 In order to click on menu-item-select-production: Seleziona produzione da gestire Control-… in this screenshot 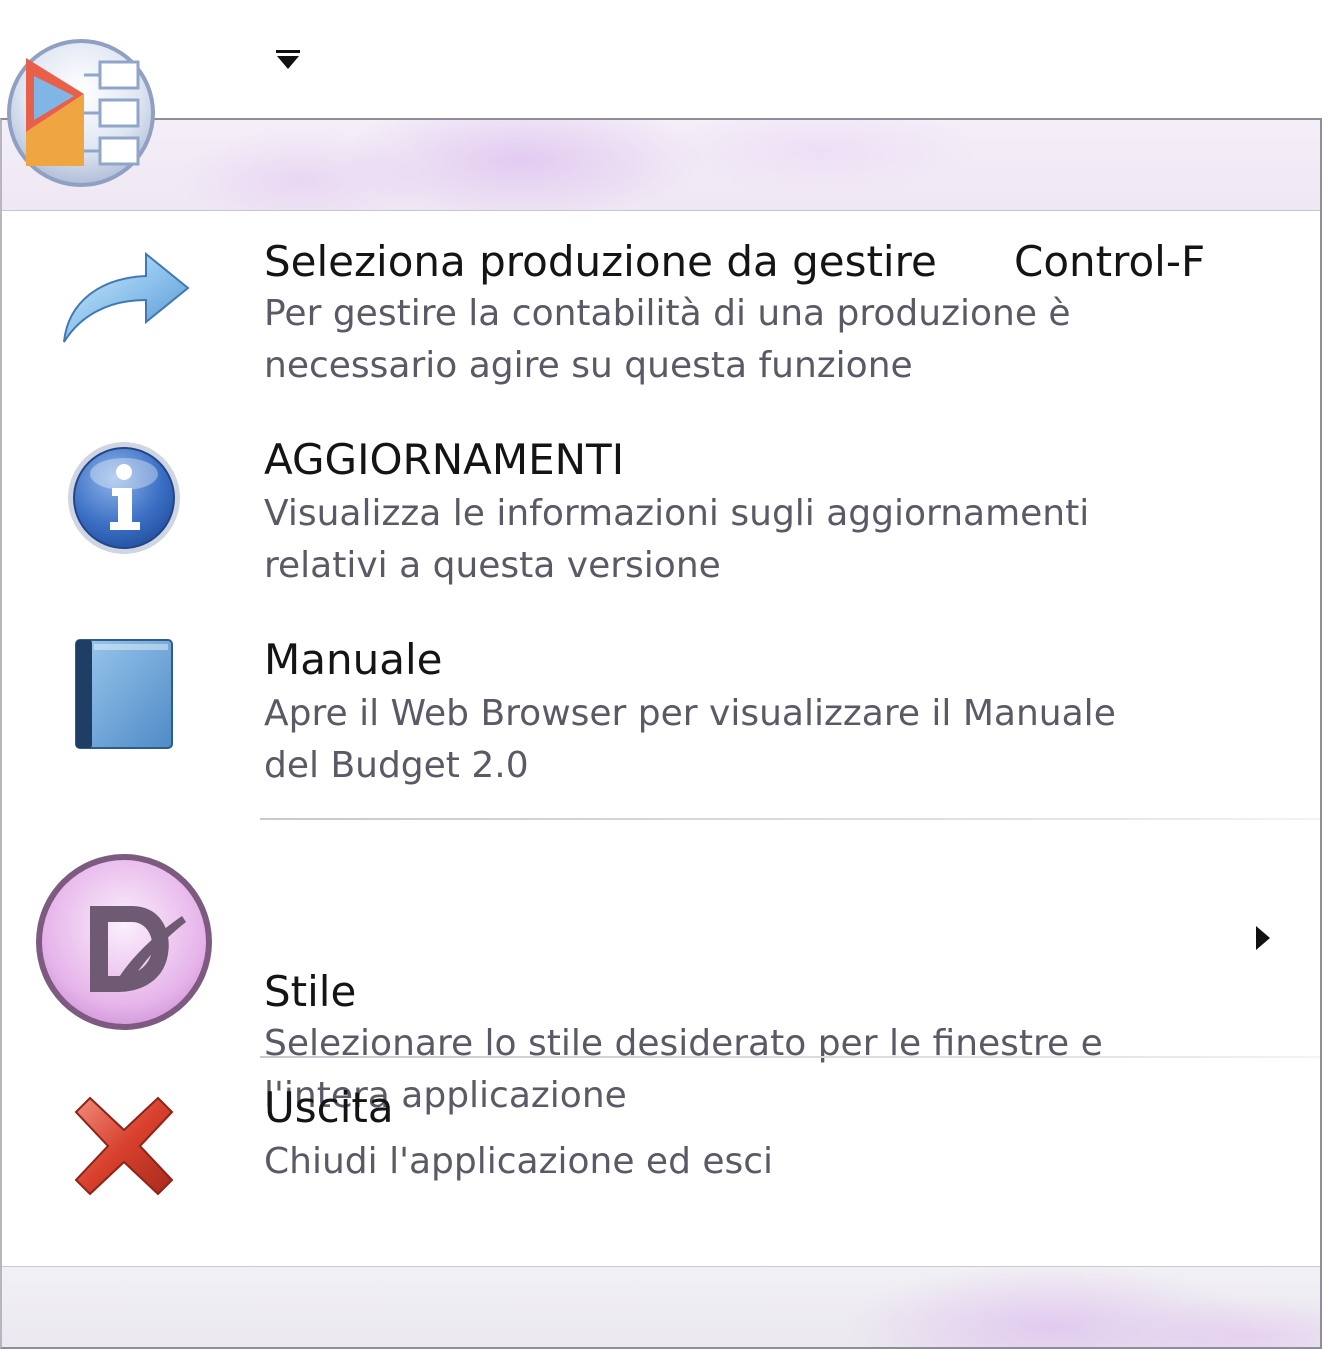, I will do `click(661, 312)`.